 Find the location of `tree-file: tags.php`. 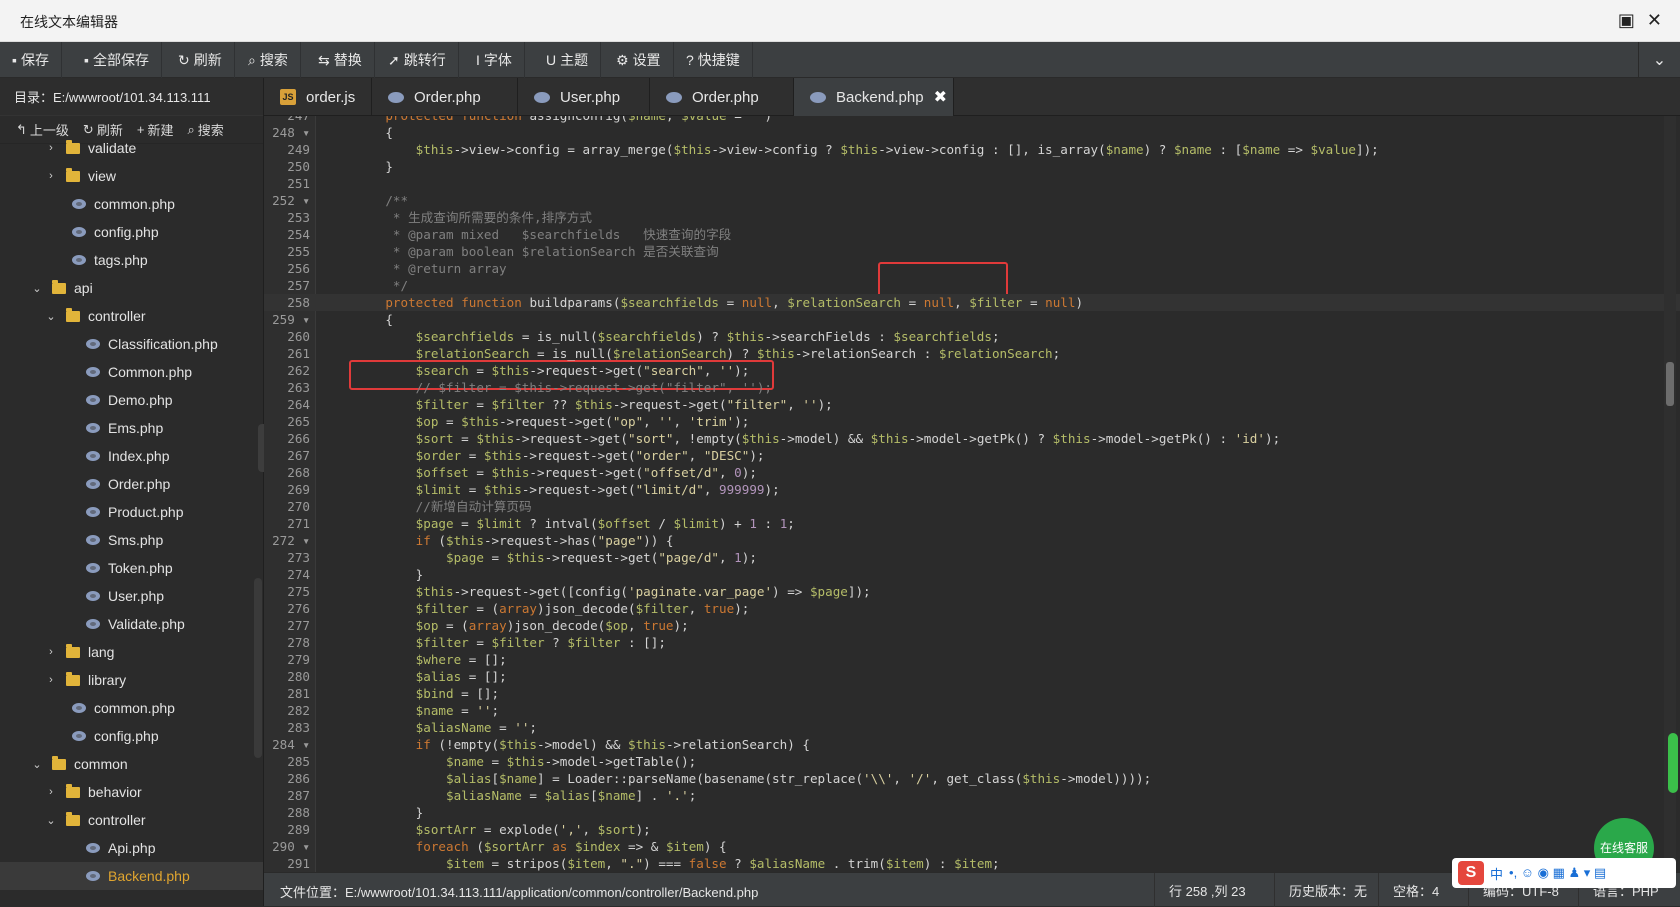

tree-file: tags.php is located at coordinates (131, 260).